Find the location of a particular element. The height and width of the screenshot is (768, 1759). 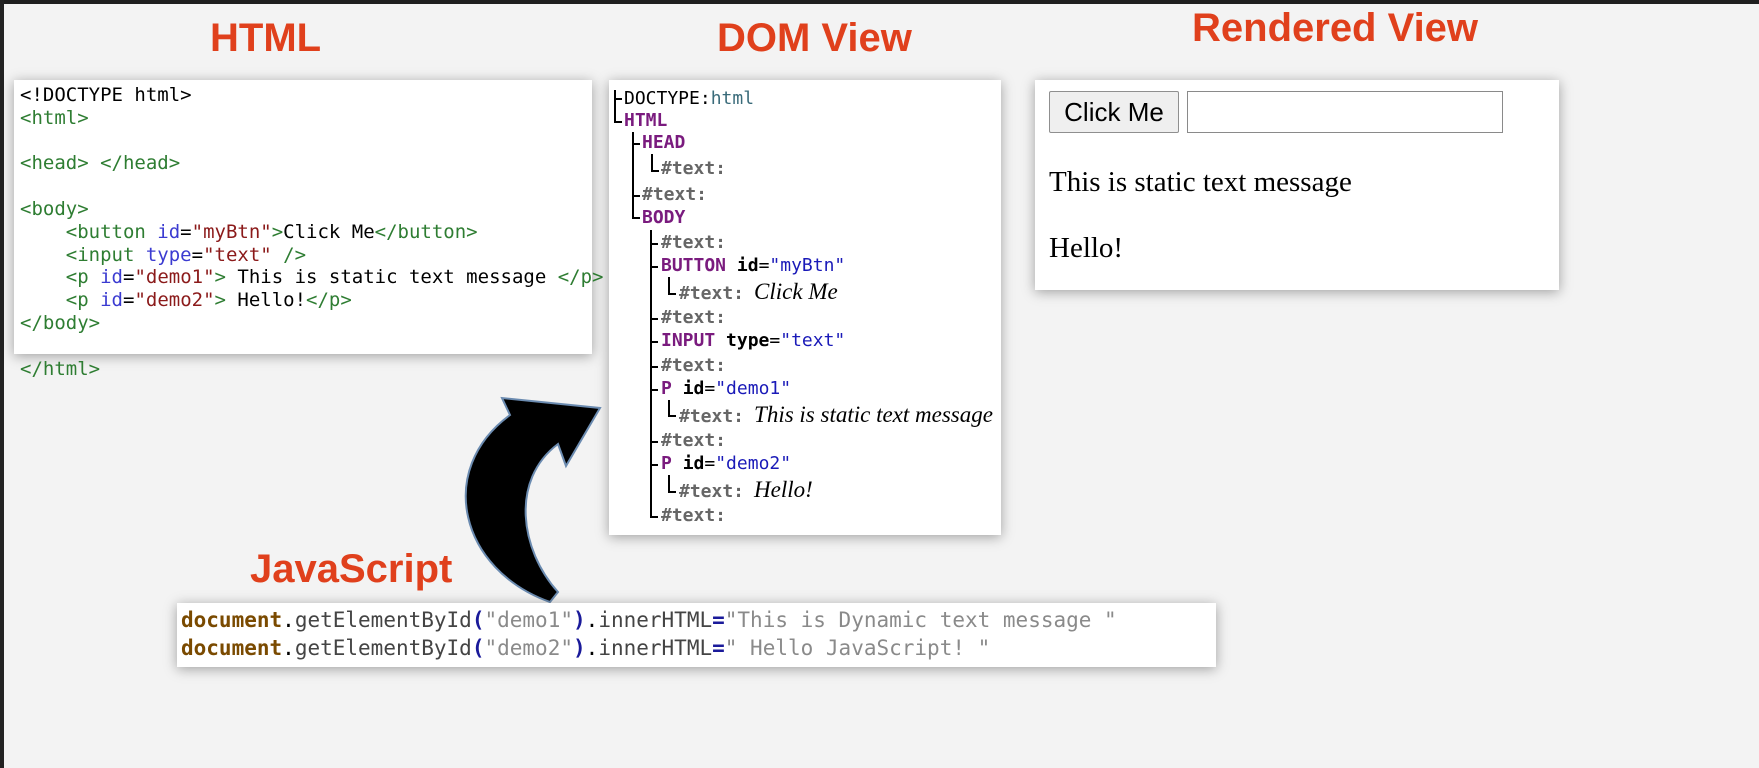

text-input is located at coordinates (1345, 112).